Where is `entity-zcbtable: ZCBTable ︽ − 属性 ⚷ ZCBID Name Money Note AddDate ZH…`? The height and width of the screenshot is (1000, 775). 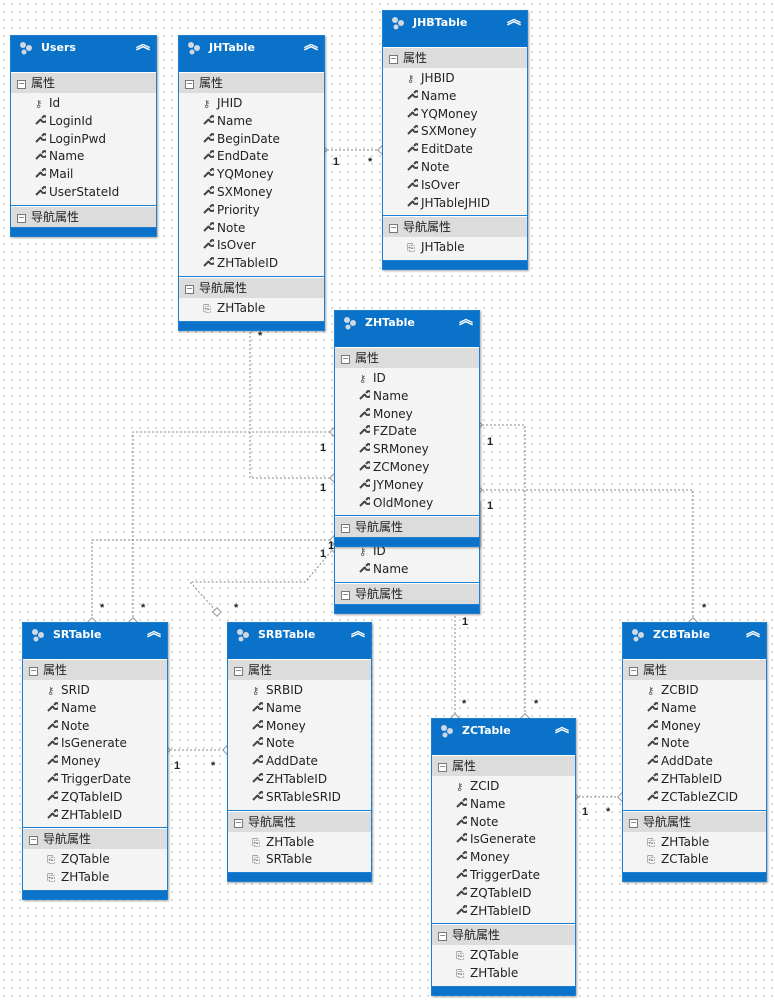 entity-zcbtable: ZCBTable ︽ − 属性 ⚷ ZCBID Name Money Note AddDate ZH… is located at coordinates (694, 752).